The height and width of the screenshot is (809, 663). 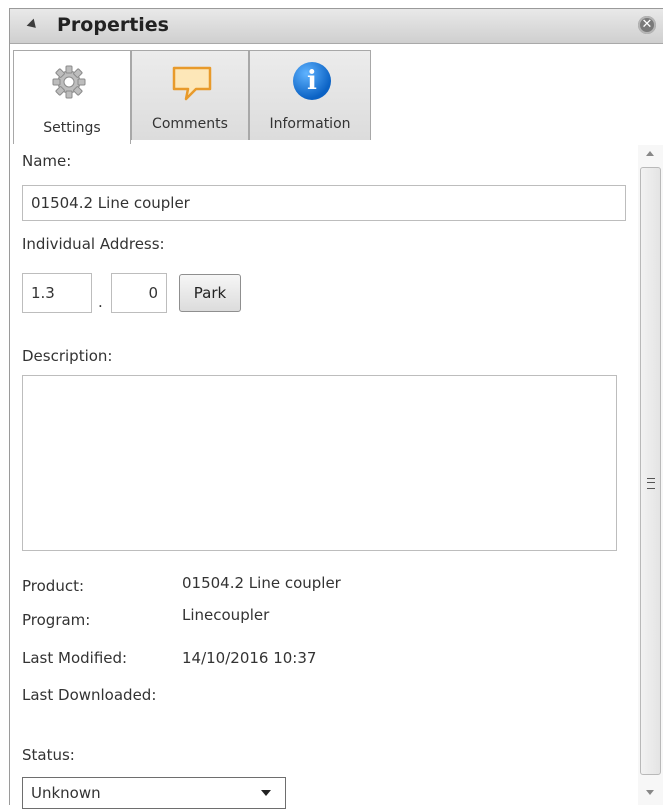 I want to click on comment-icon, so click(x=192, y=83).